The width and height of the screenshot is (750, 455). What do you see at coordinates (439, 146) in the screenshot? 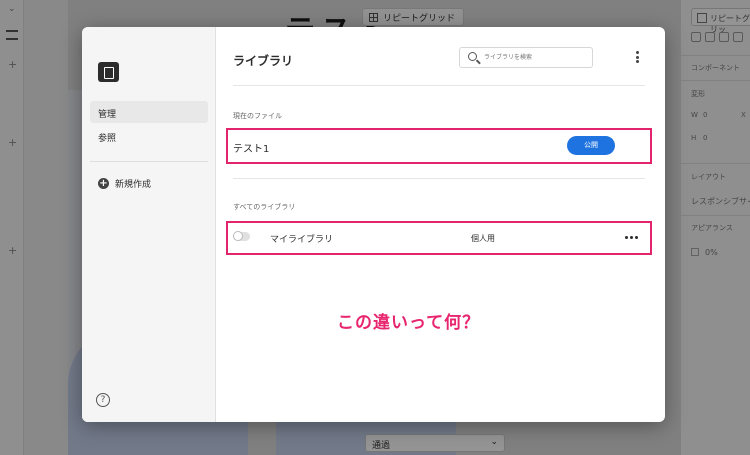
I see `highlight-current-file` at bounding box center [439, 146].